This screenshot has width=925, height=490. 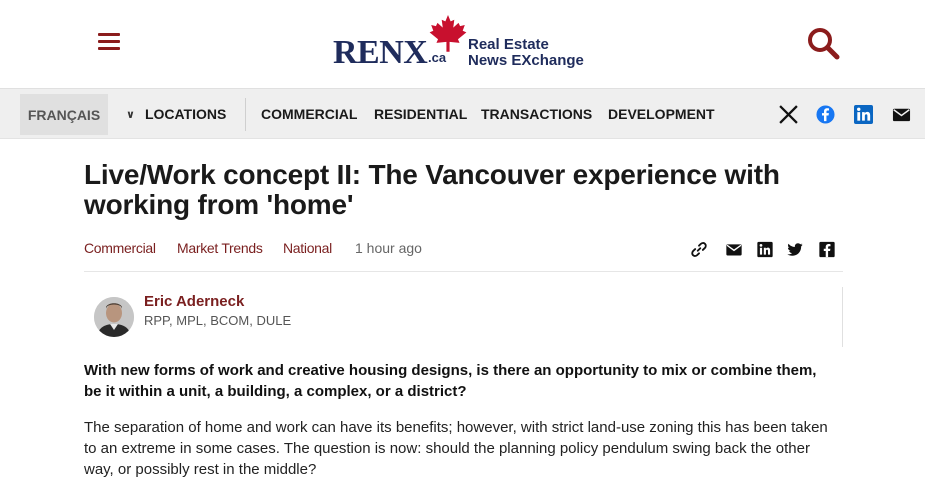 I want to click on chevron-down-icon: ∨, so click(x=130, y=114).